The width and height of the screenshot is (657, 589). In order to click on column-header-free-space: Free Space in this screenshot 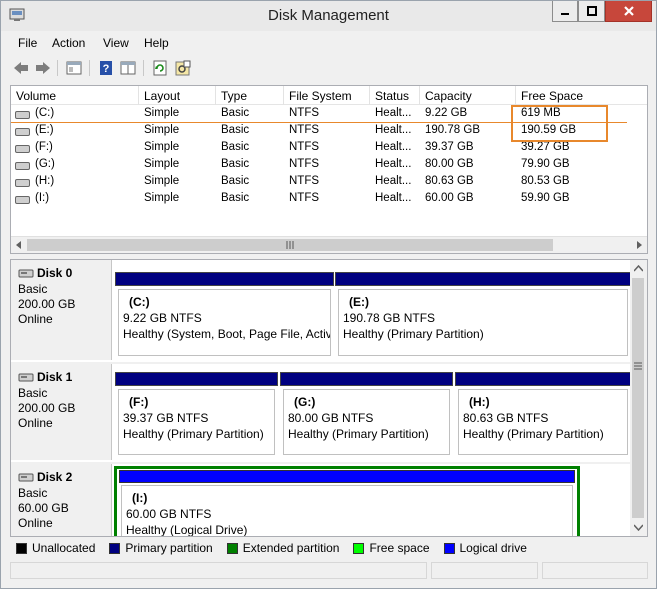, I will do `click(581, 95)`.